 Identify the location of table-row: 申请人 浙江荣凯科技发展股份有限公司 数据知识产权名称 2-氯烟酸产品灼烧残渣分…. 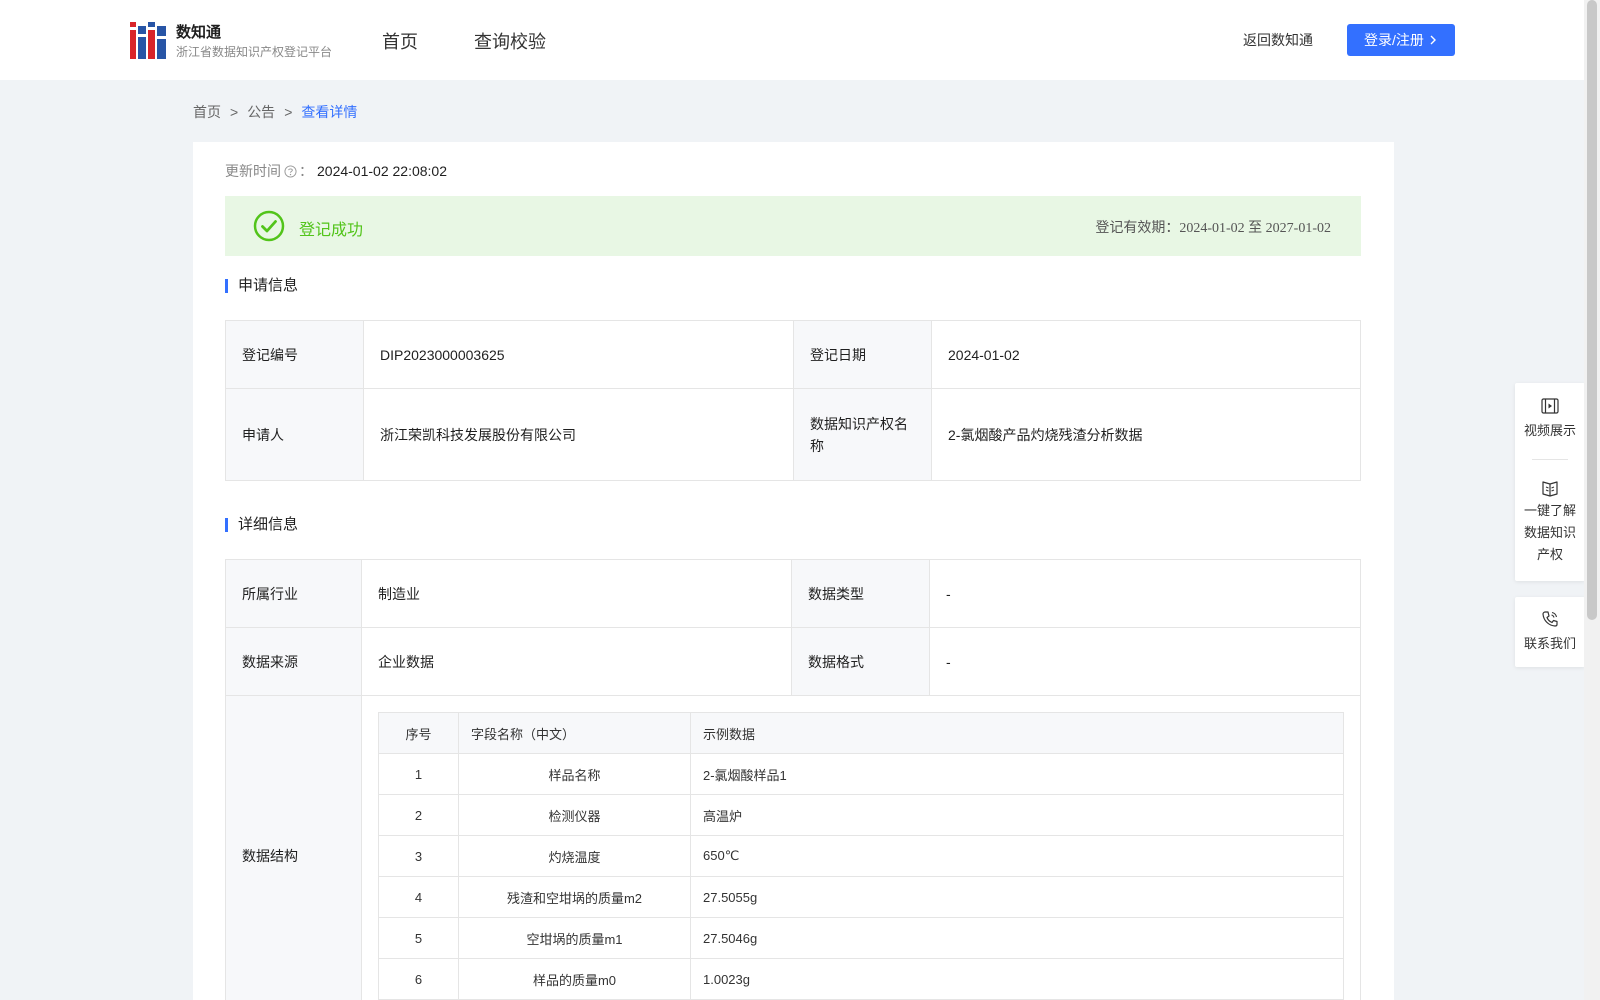
(793, 434).